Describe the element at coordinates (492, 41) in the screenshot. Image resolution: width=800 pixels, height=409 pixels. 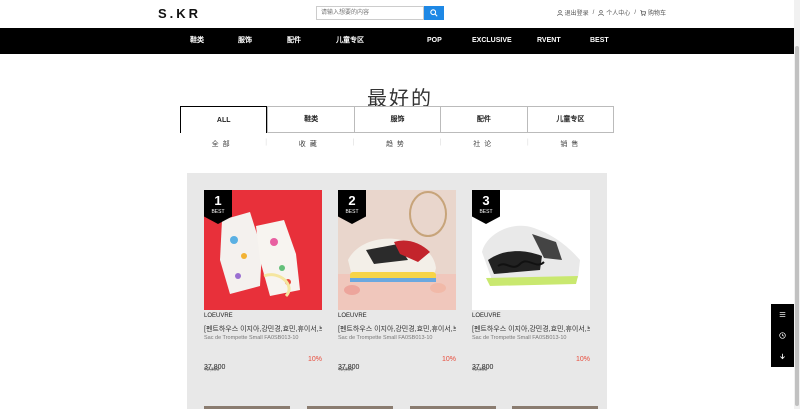
I see `nav-item-exclusive: EXCLUSIVE` at that location.